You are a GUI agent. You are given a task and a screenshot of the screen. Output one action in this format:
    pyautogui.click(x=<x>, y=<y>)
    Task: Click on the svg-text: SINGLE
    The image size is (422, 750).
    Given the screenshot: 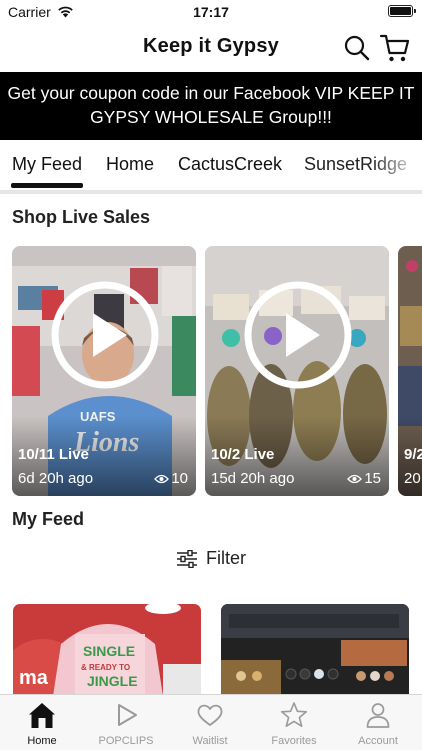 What is the action you would take?
    pyautogui.click(x=109, y=651)
    